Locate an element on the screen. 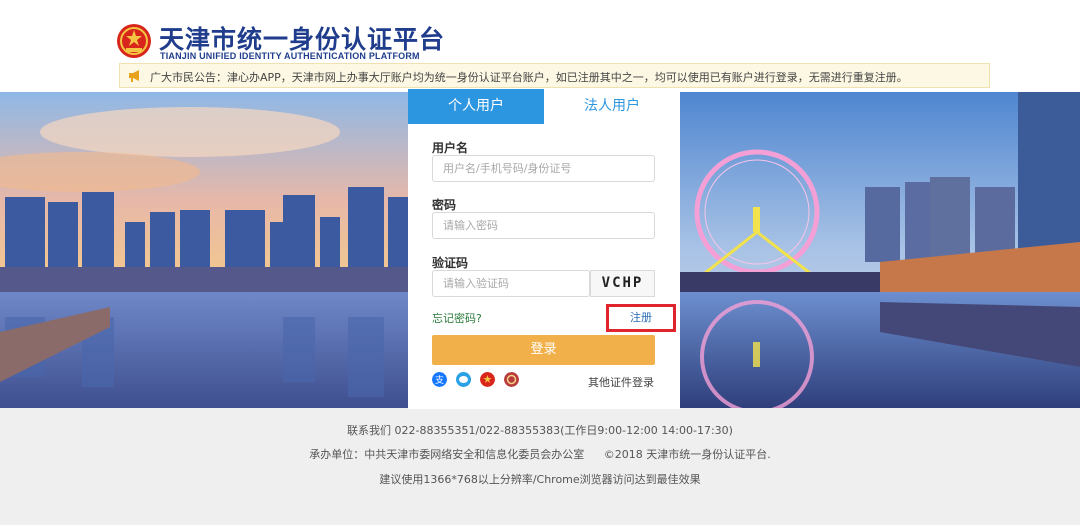 The width and height of the screenshot is (1080, 525). tab-personal-user: 个人用户 is located at coordinates (476, 106).